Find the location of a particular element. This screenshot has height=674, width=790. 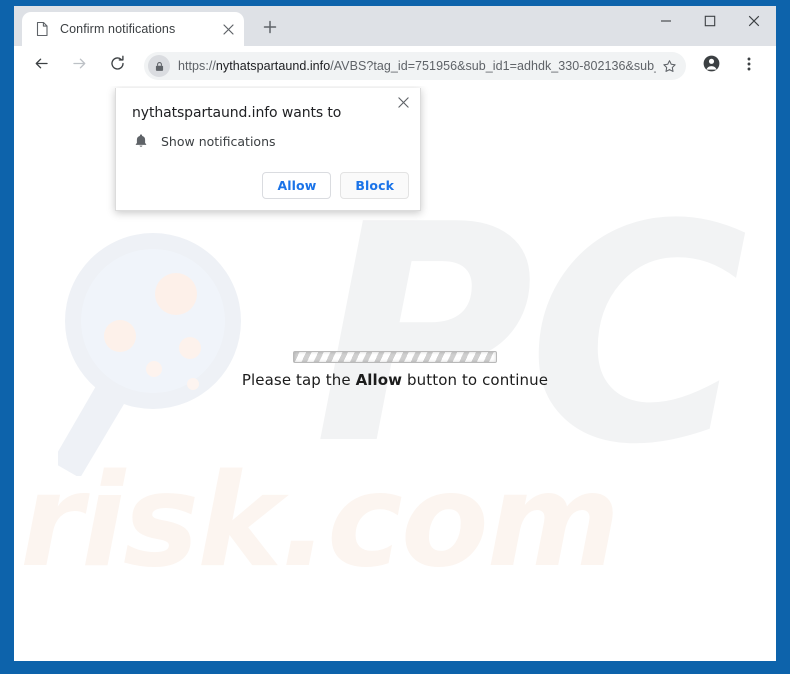

instruction-emphasis: Allow is located at coordinates (379, 380).